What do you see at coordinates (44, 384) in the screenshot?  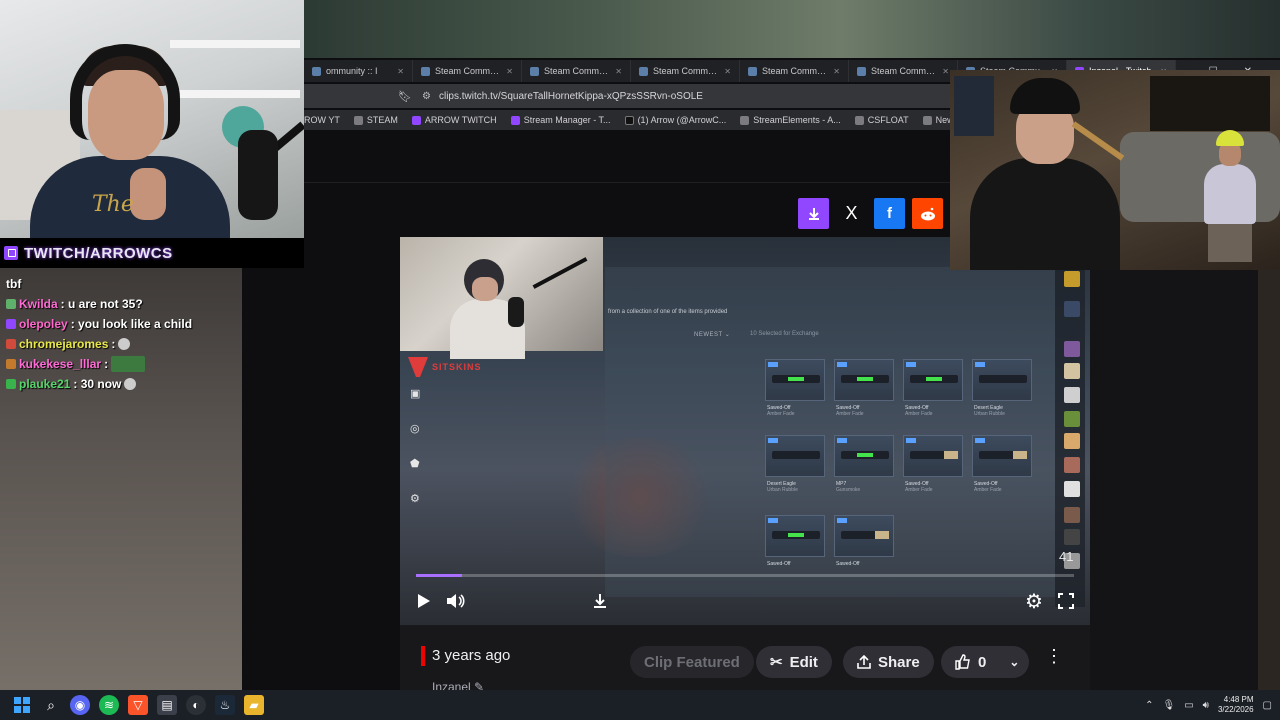 I see `chat-username: plauke21` at bounding box center [44, 384].